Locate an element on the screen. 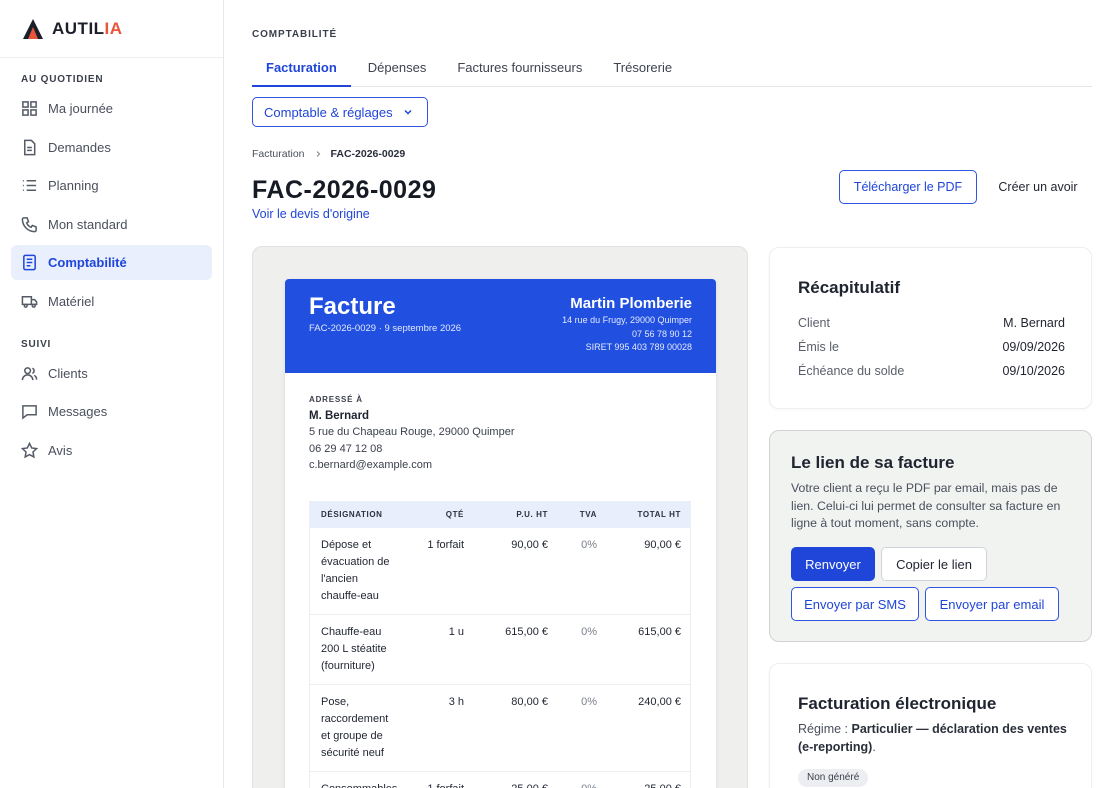  cell-total: 90,00 € is located at coordinates (662, 545).